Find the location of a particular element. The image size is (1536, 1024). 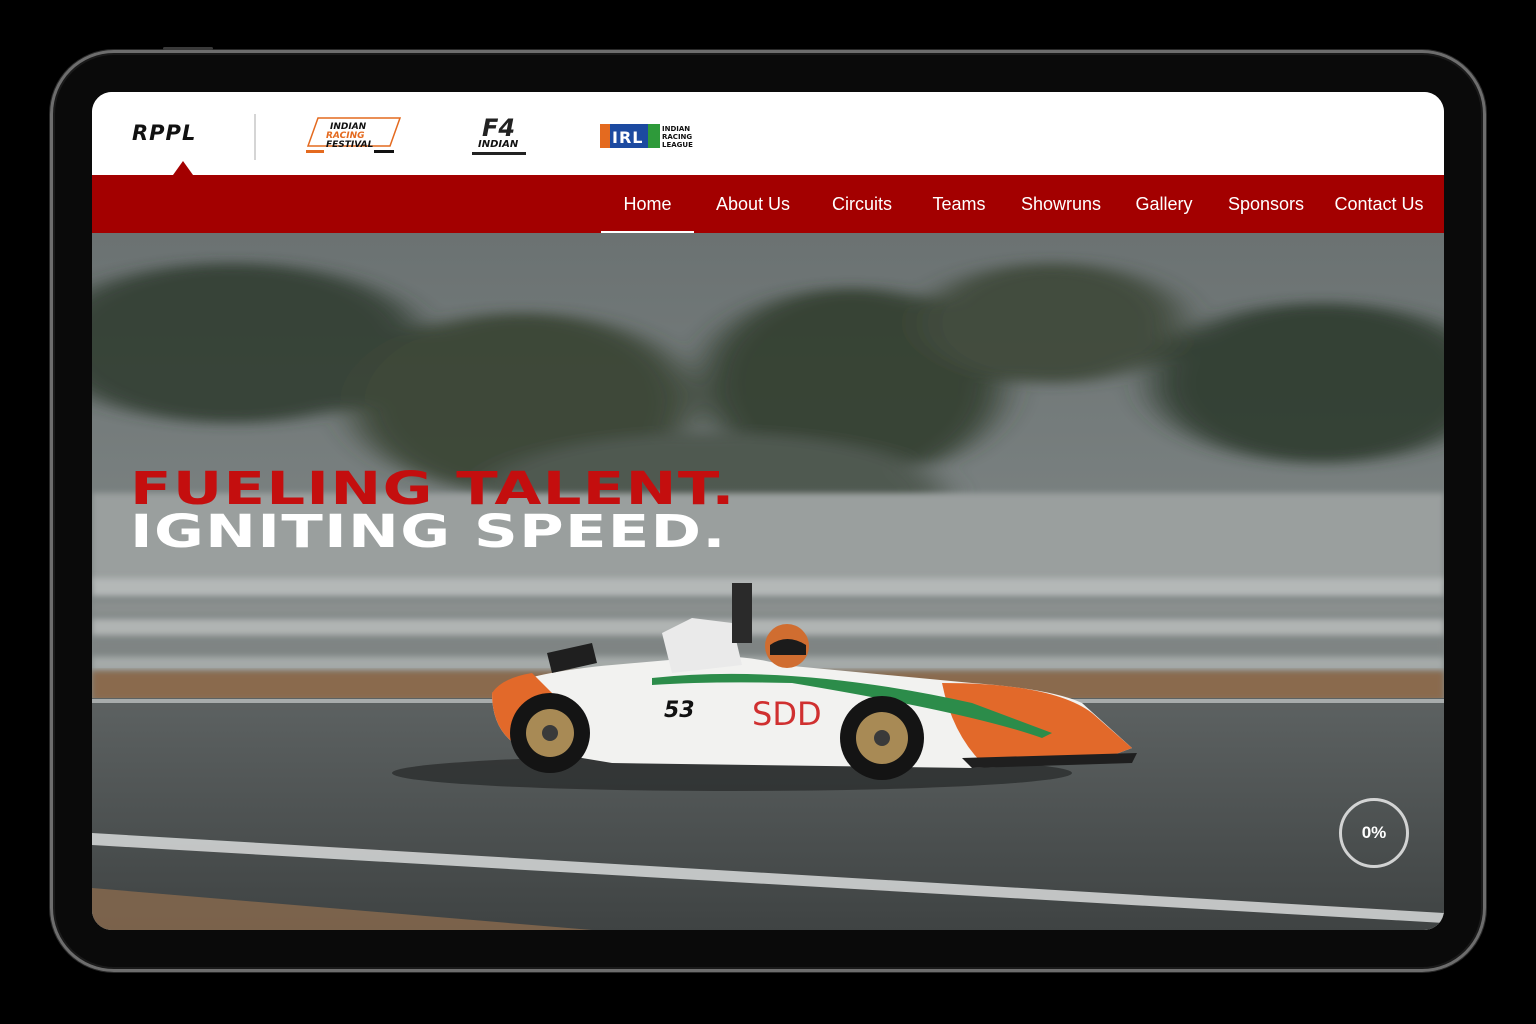

hero-headline: FUELING TALENT. IGNITING SPEED. is located at coordinates (433, 510).